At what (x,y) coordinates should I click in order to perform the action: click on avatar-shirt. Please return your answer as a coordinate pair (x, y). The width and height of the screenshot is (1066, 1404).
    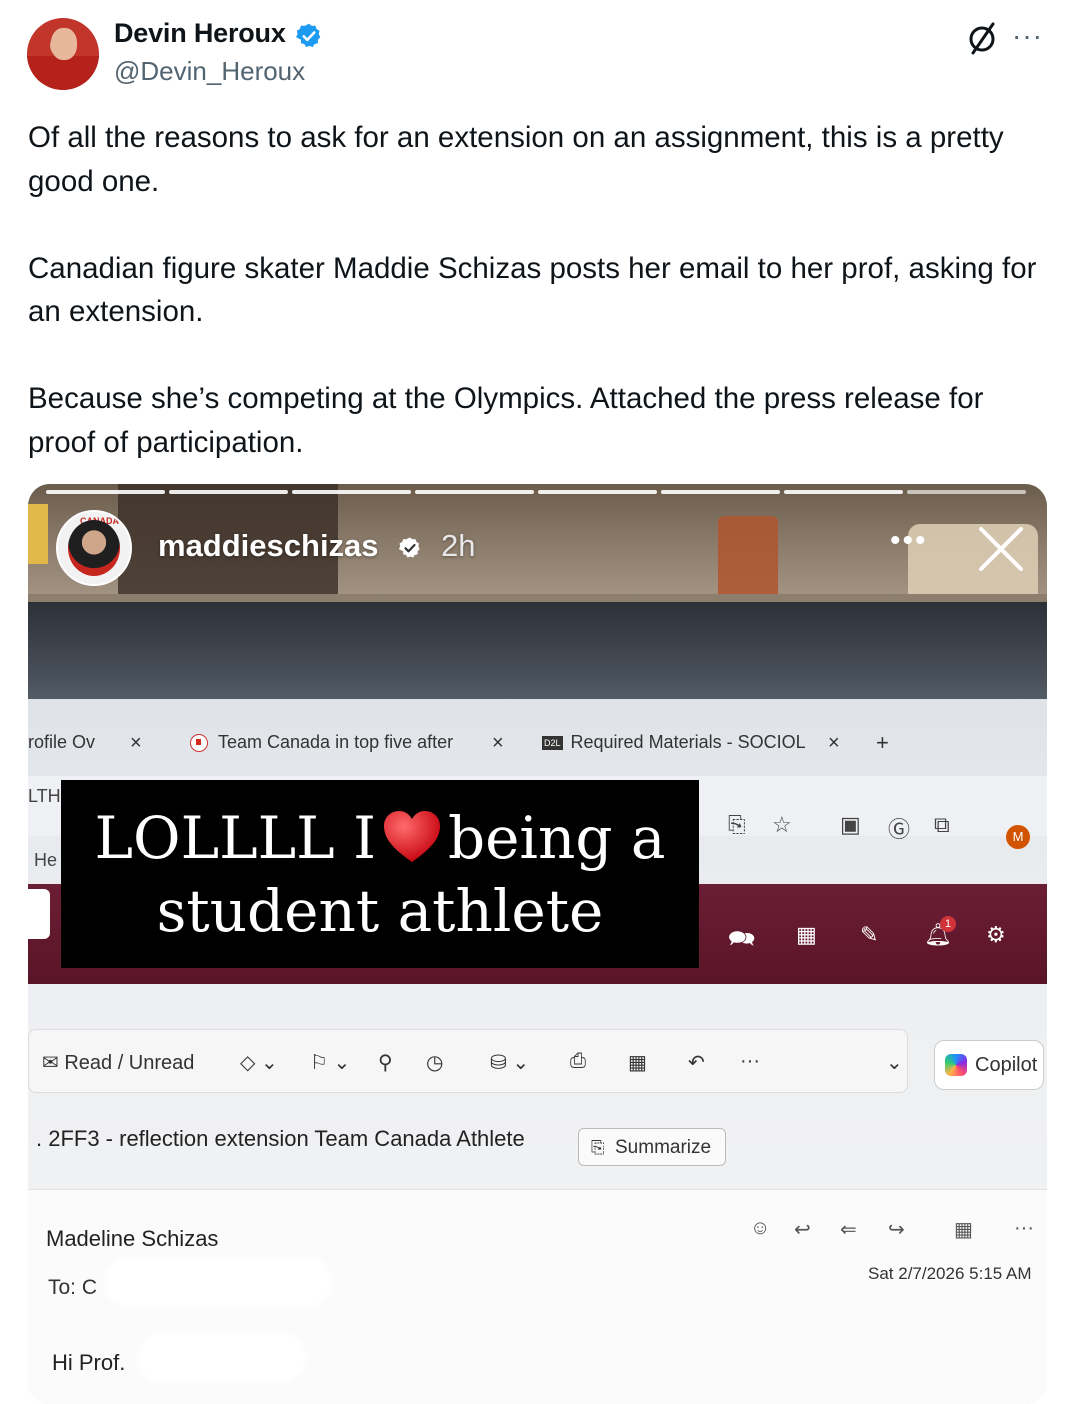
    Looking at the image, I should click on (63, 73).